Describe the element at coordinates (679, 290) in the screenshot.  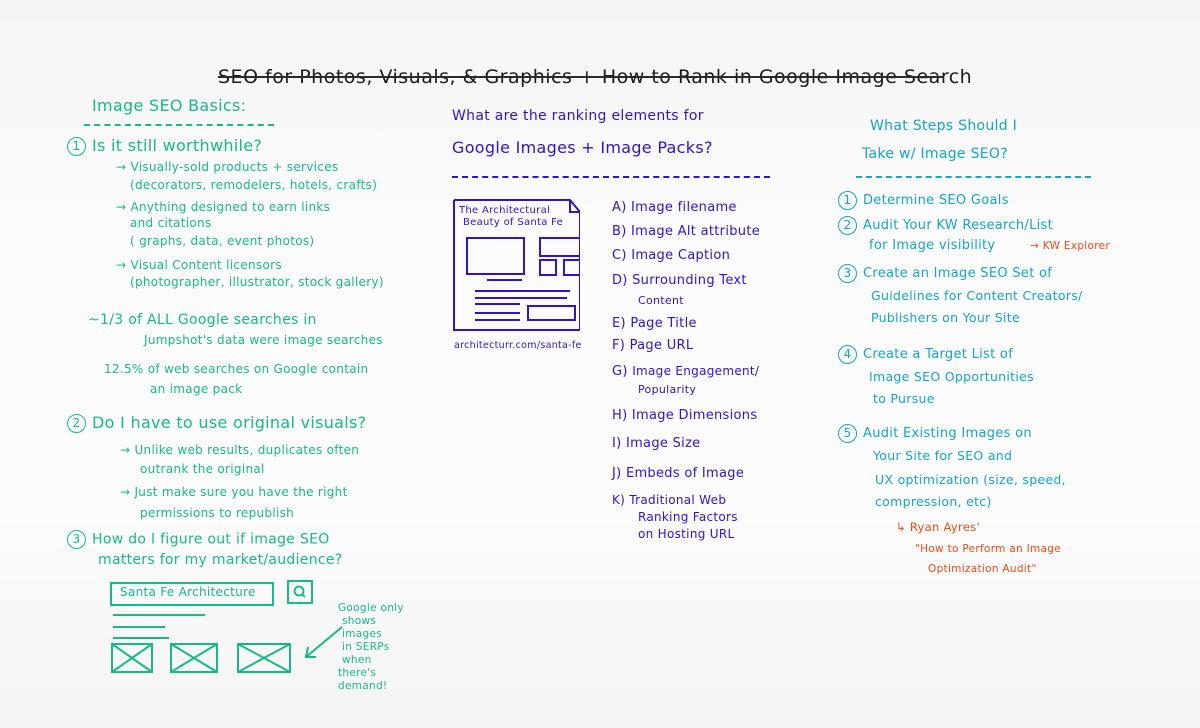
I see `ranking-element: D) Surrounding Text Content` at that location.